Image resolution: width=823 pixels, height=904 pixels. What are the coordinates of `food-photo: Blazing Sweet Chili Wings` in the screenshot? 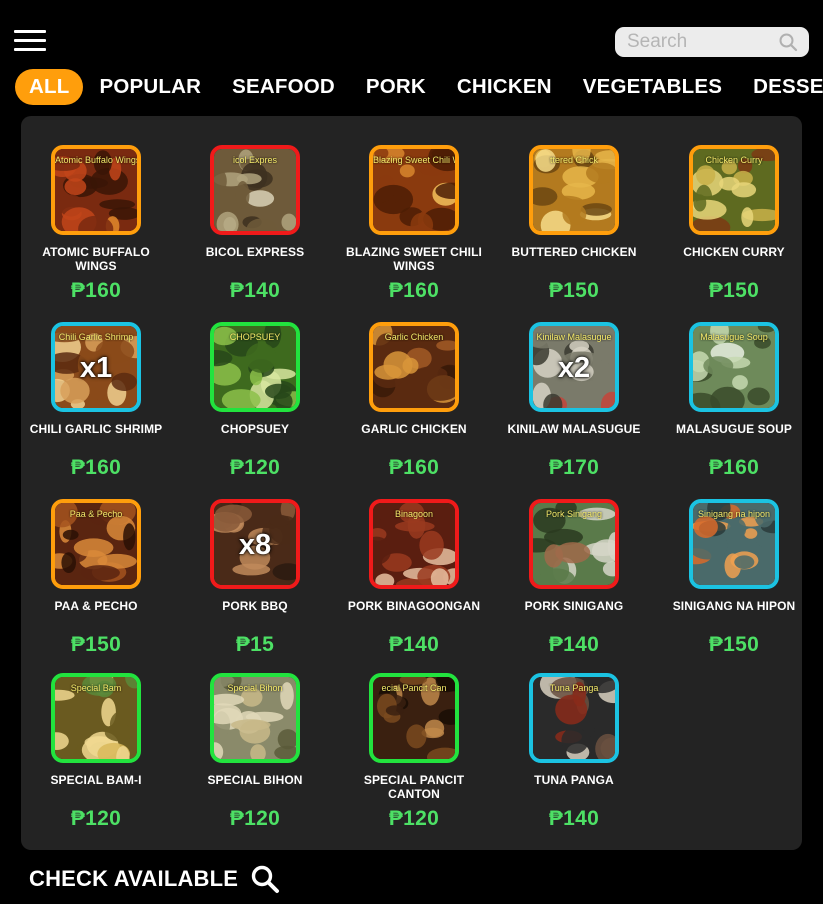 It's located at (414, 190).